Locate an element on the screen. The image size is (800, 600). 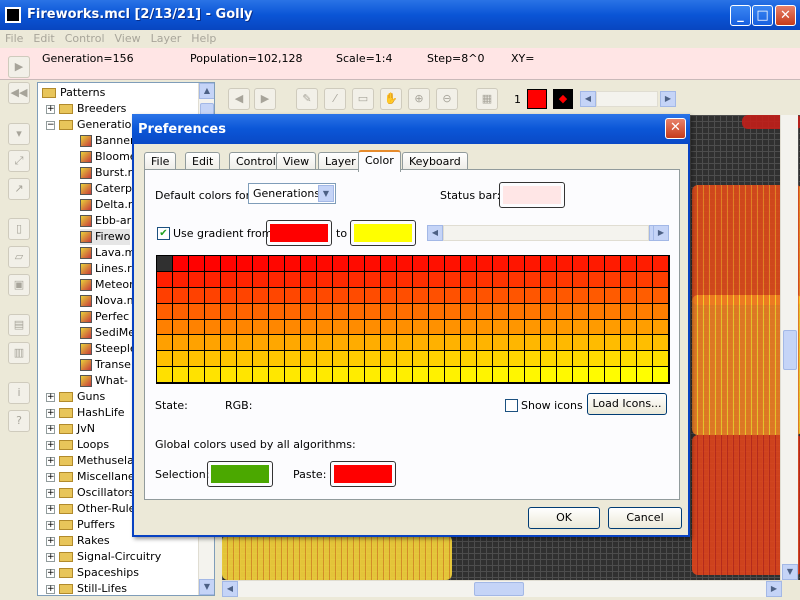
tree-folder-breeders: + Breeders is located at coordinates (86, 109).